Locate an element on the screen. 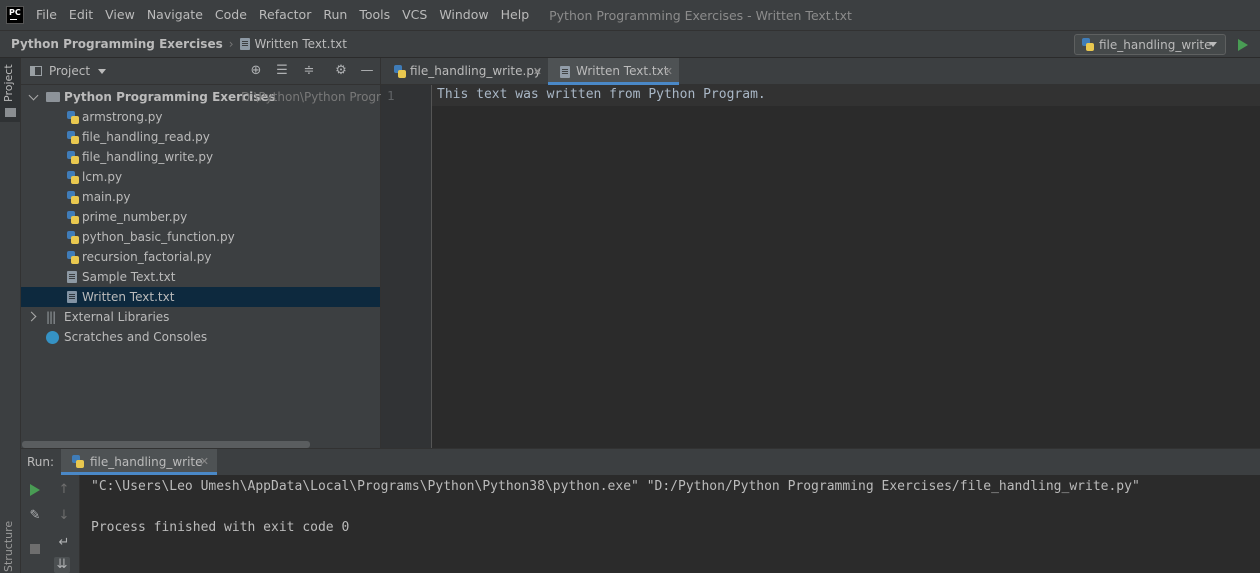 Image resolution: width=1260 pixels, height=573 pixels. tree-file-item: file_handling_write.py is located at coordinates (200, 157).